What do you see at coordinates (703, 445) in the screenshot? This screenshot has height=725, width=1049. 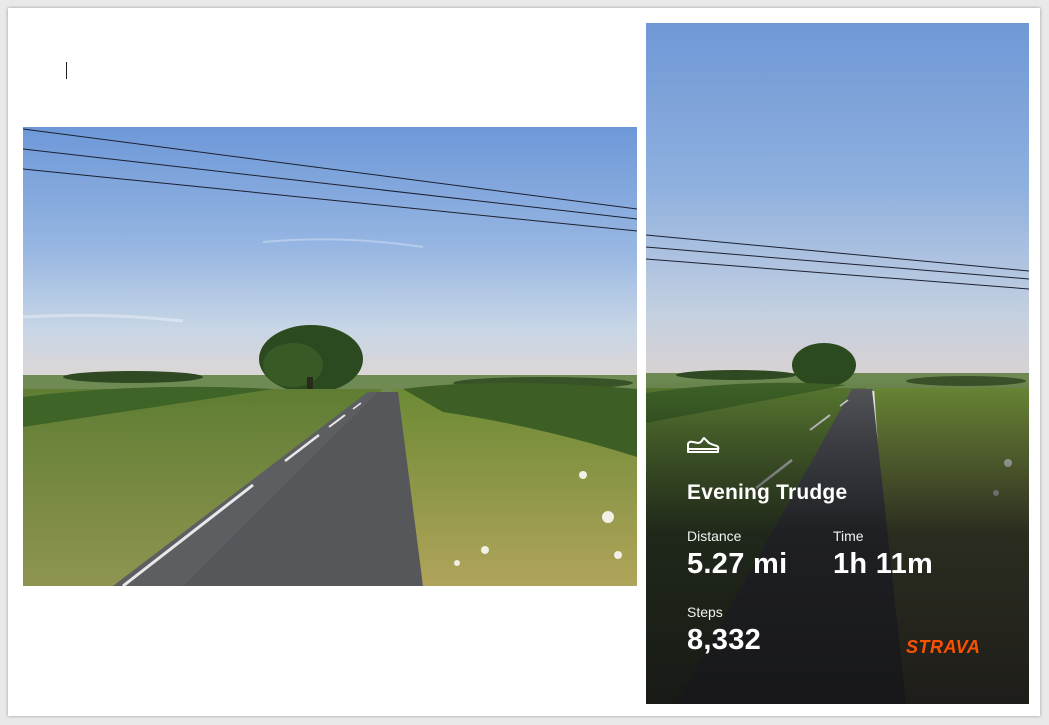 I see `shoe-icon` at bounding box center [703, 445].